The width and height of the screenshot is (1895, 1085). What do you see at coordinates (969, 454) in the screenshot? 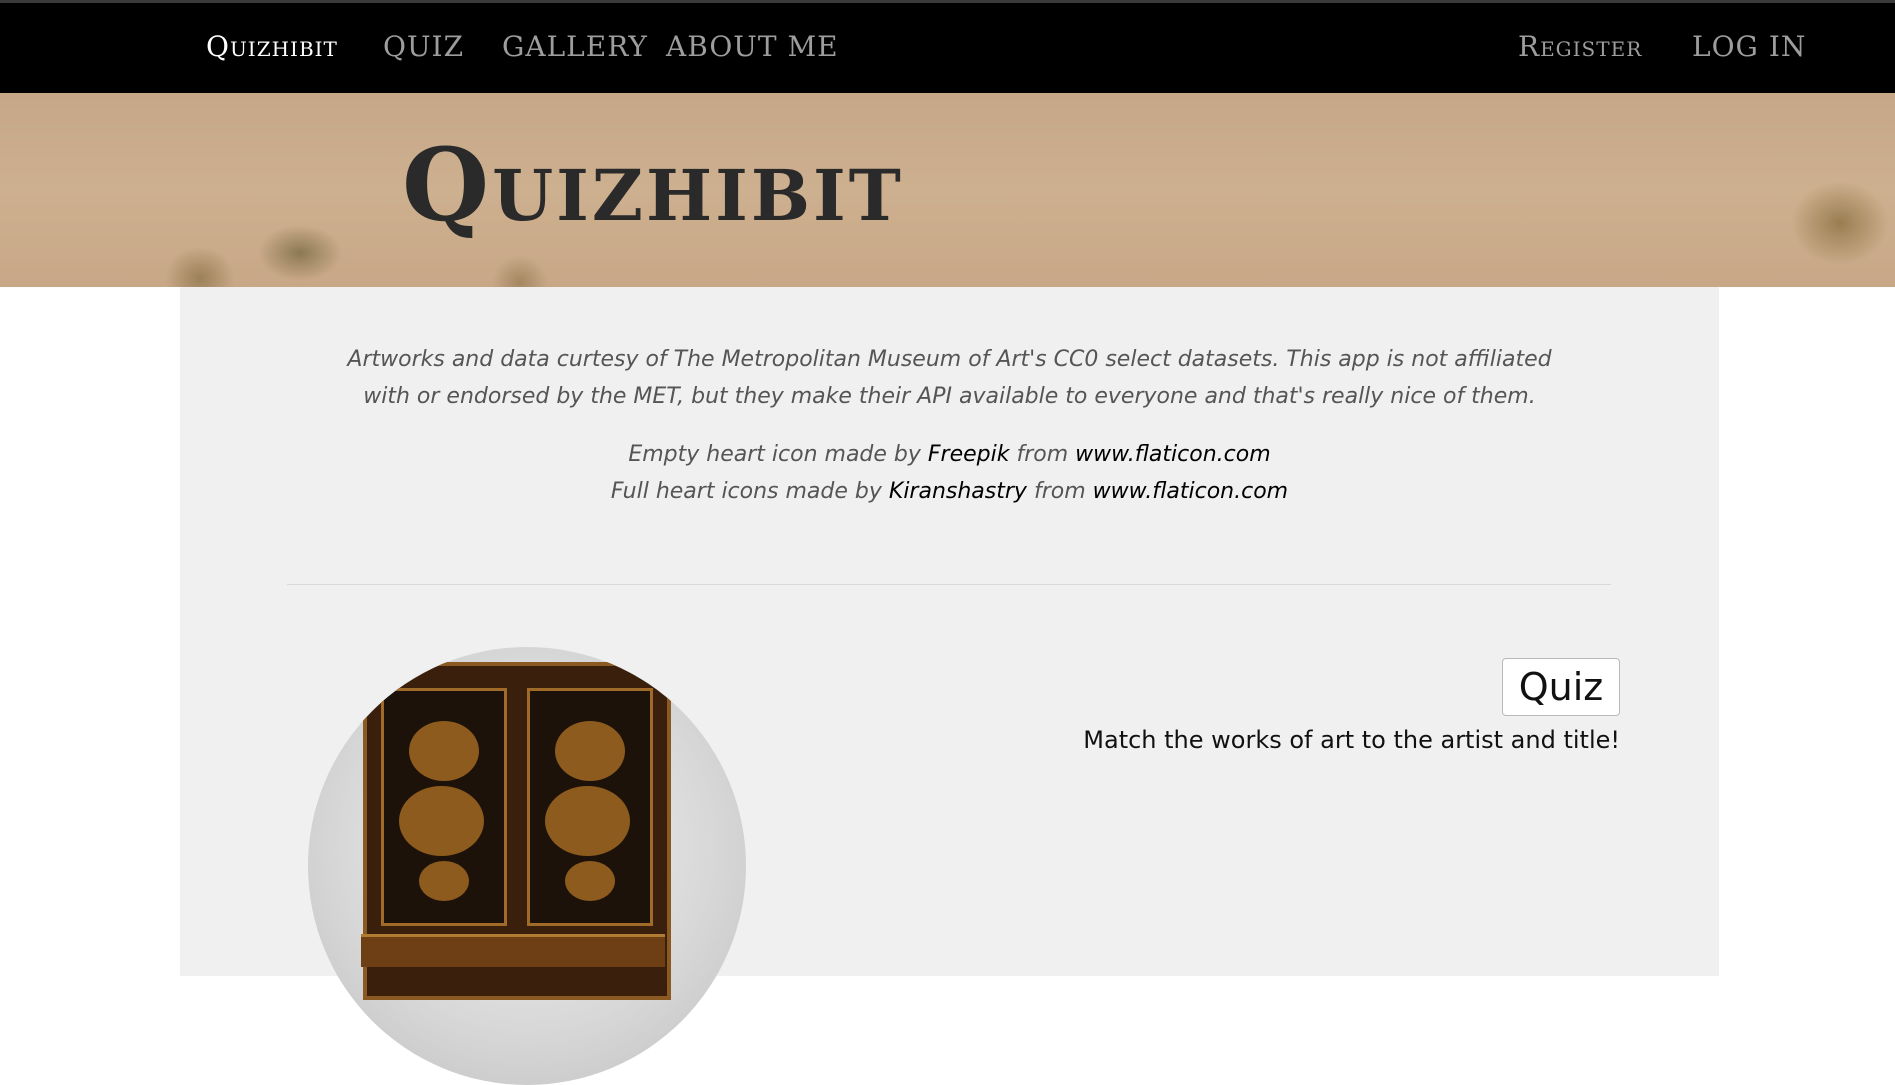
I see `freepik-link: Freepik` at bounding box center [969, 454].